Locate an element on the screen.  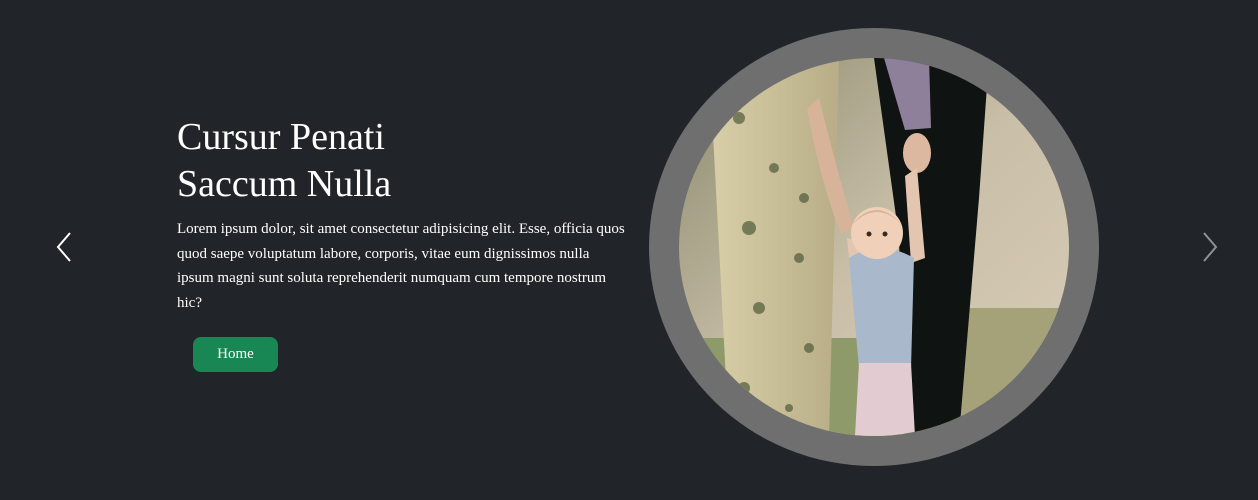
chevron-left-icon is located at coordinates (63, 247).